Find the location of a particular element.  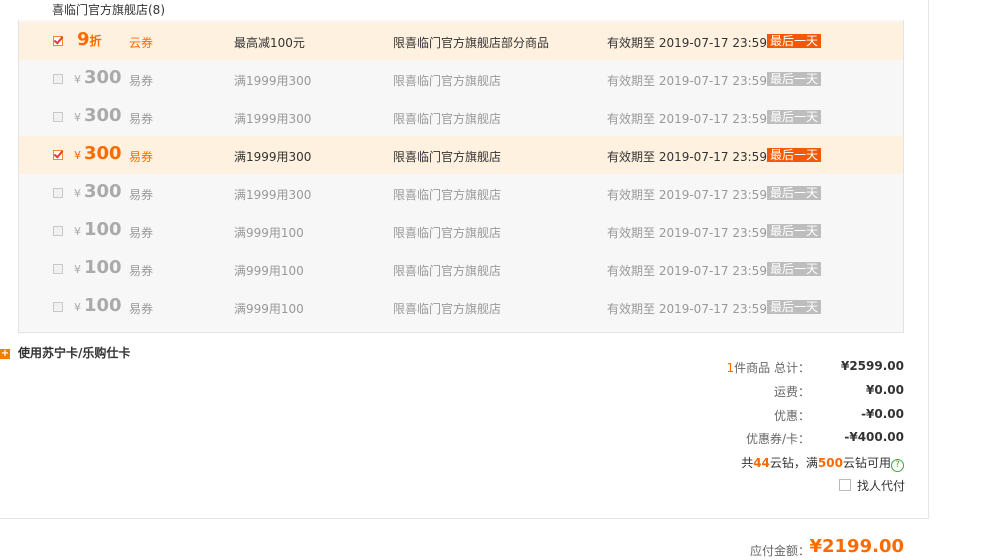

coupon-value: 9折 is located at coordinates (88, 39).